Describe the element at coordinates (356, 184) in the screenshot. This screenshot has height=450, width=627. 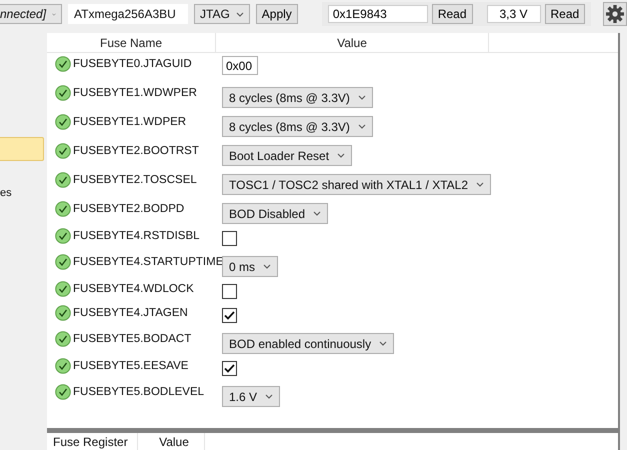
I see `value-combo: TOSC1 / TOSC2 shared with XTAL1 / XTAL2` at that location.